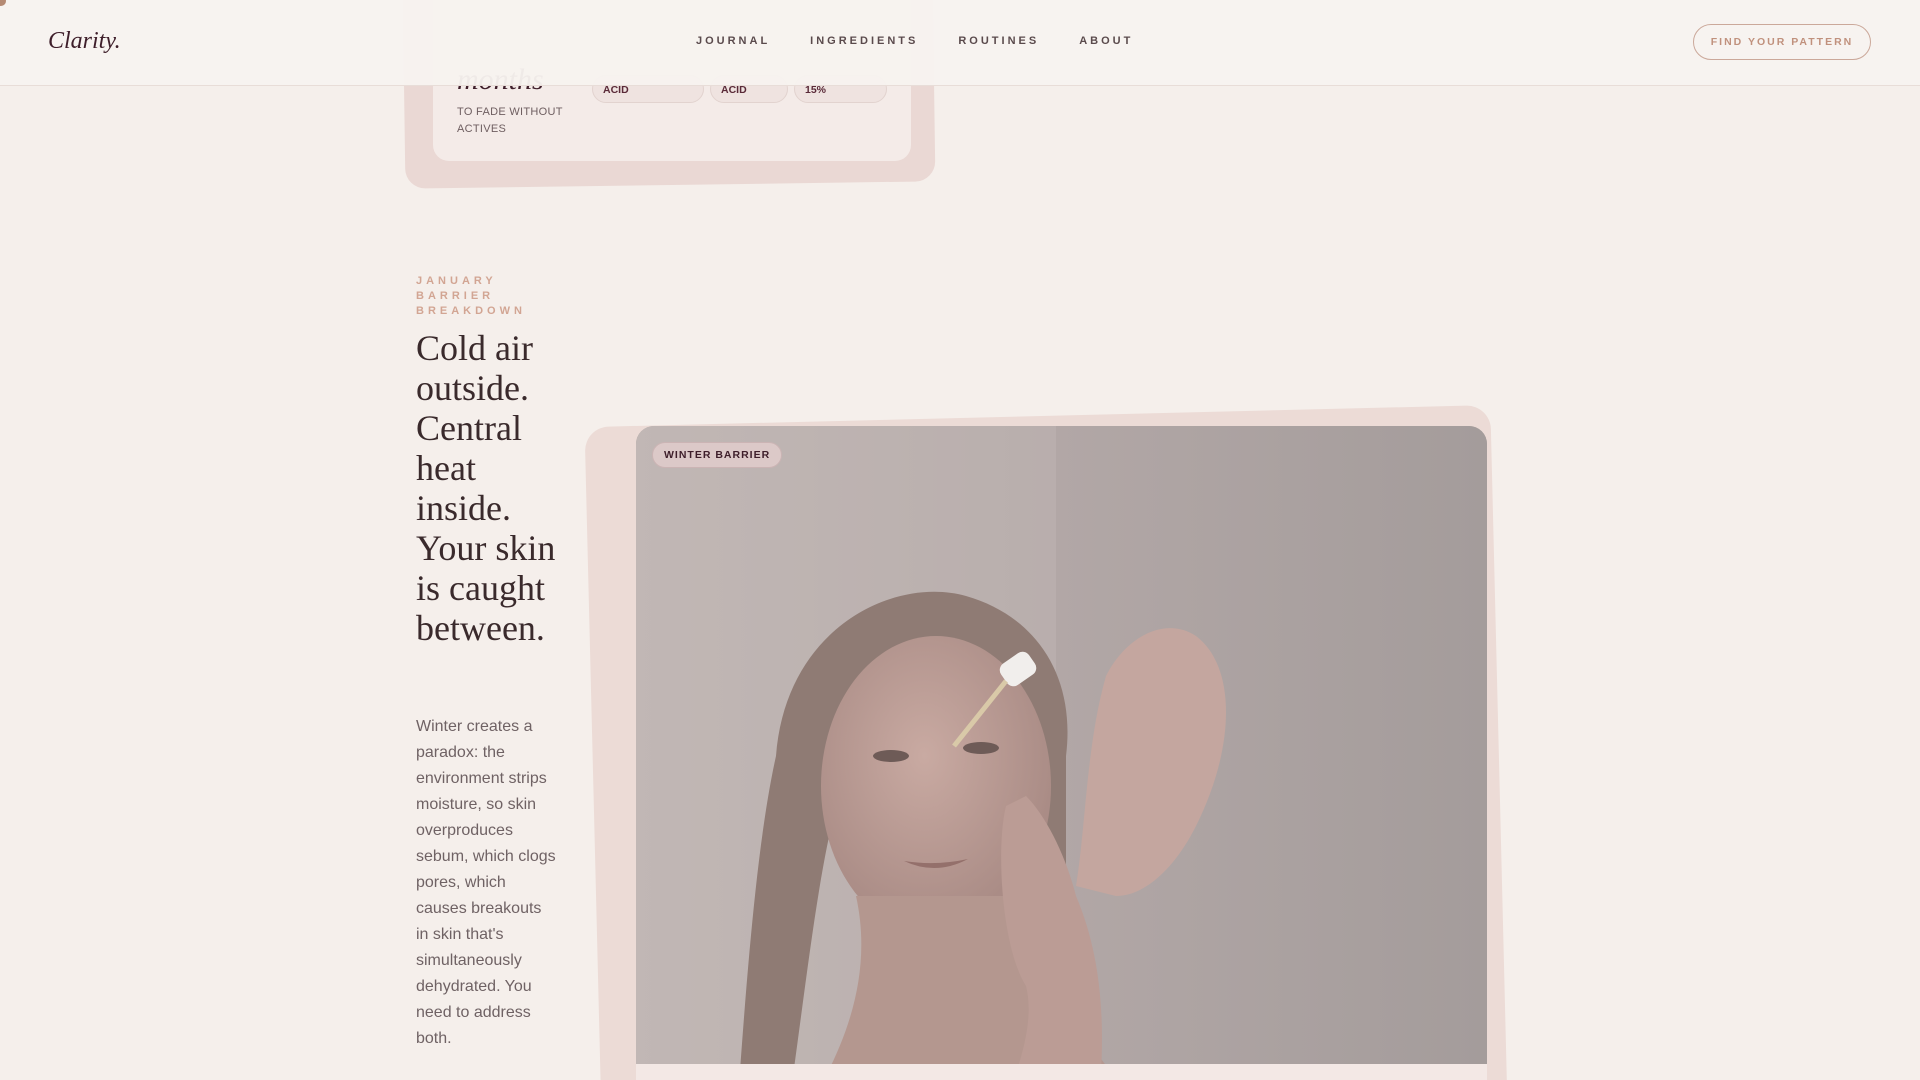 The width and height of the screenshot is (1920, 1080). What do you see at coordinates (998, 41) in the screenshot?
I see `nav-routines: ROUTINES` at bounding box center [998, 41].